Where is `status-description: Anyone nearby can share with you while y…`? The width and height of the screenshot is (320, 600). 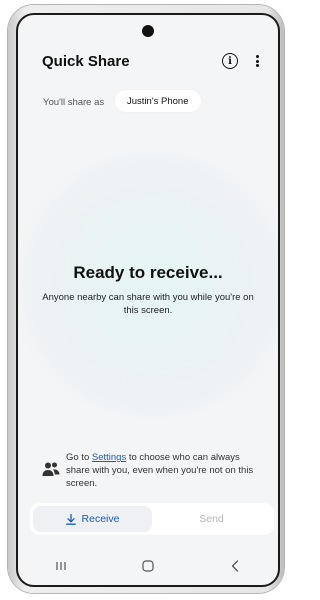 status-description: Anyone nearby can share with you while y… is located at coordinates (148, 304).